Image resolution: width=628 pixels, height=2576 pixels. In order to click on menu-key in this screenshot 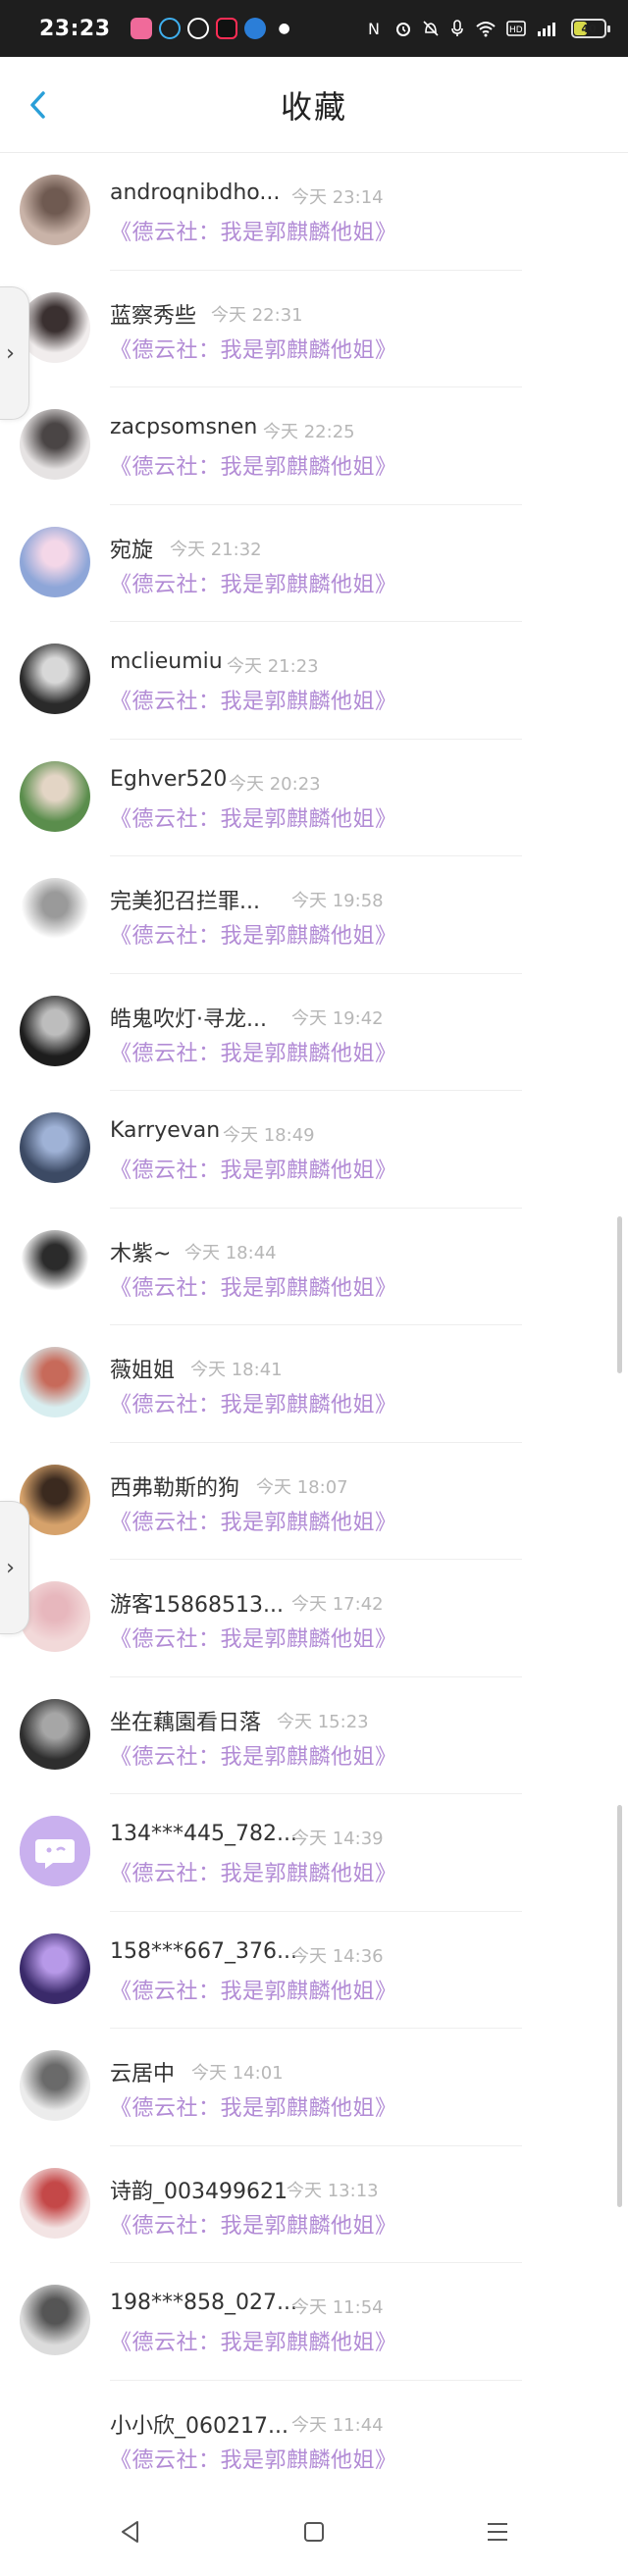, I will do `click(497, 2531)`.